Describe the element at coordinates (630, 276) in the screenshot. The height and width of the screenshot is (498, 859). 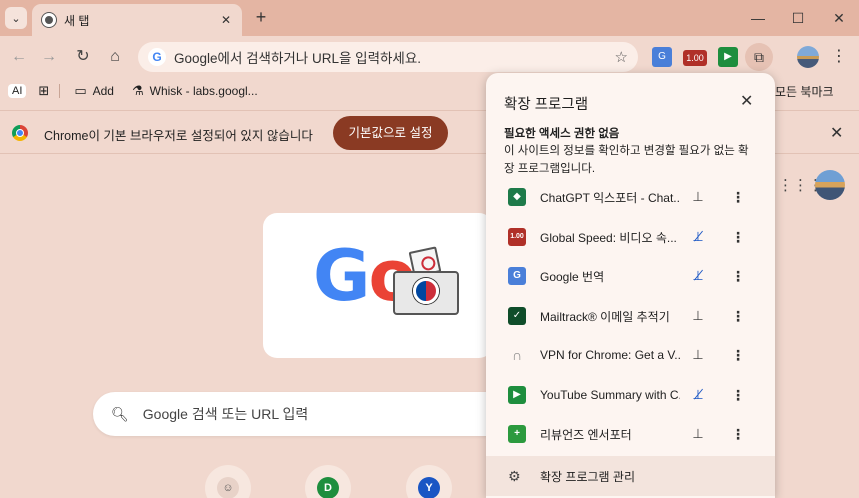
I see `extension-row: G Google 번역 ⊥̸ ⋮` at that location.